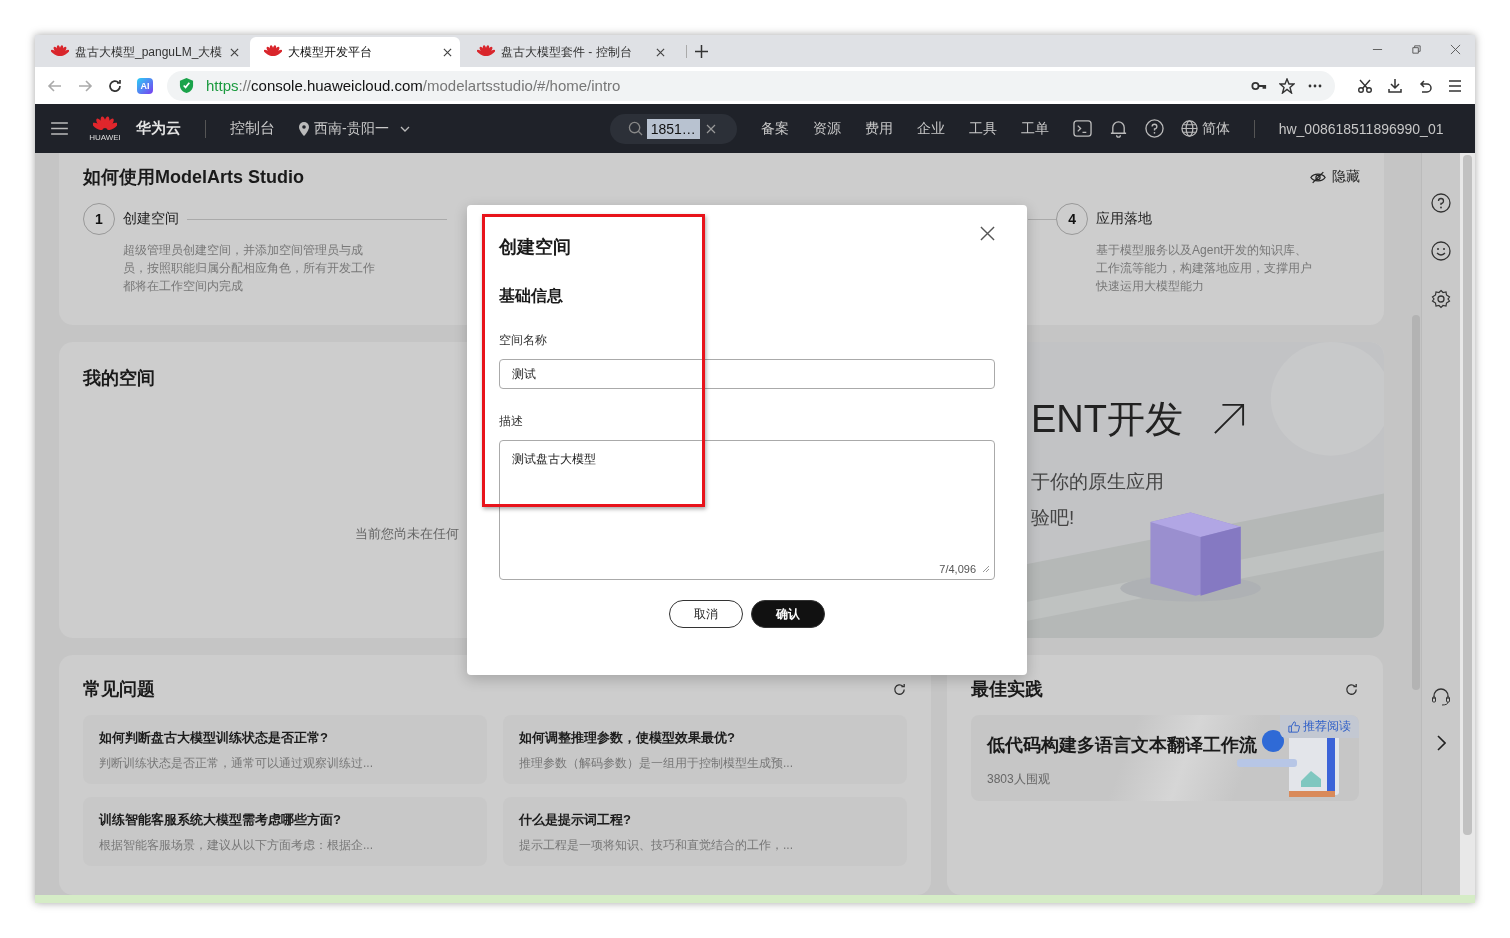  I want to click on language-selector: 简体, so click(1205, 128).